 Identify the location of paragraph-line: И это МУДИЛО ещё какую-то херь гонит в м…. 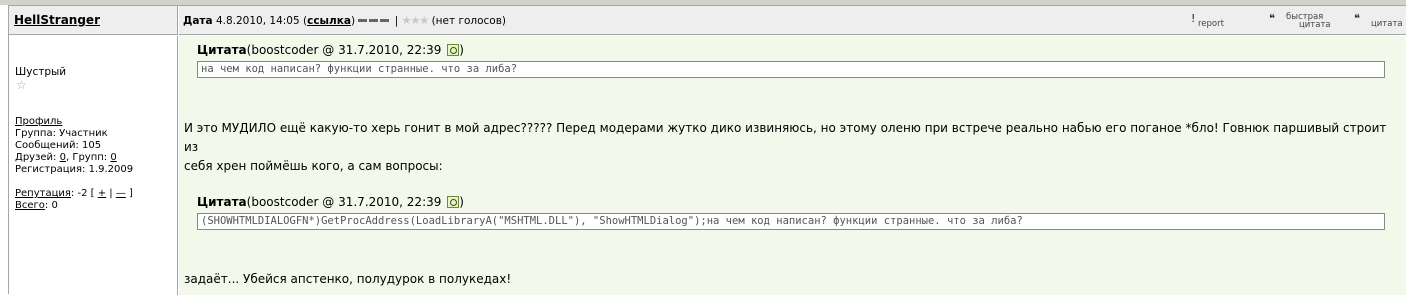
(785, 137).